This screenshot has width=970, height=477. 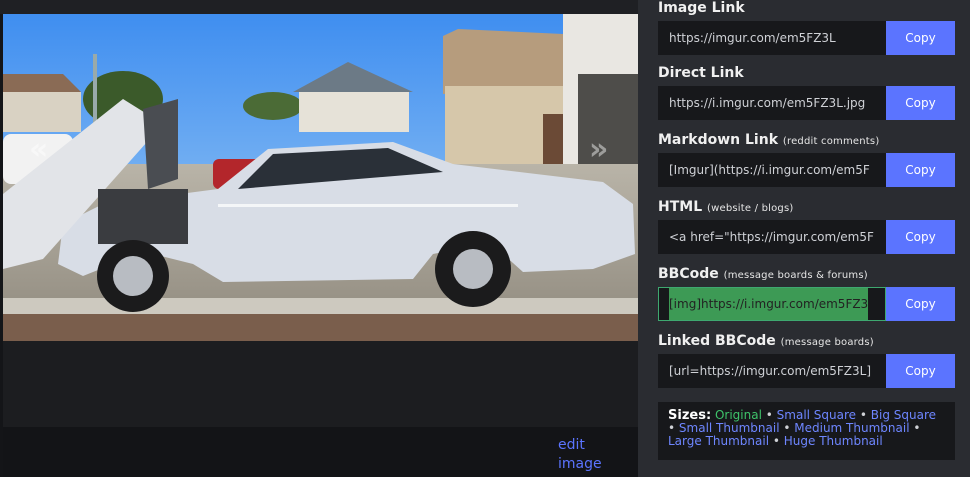 What do you see at coordinates (701, 73) in the screenshot?
I see `direct-link-title: Direct Link` at bounding box center [701, 73].